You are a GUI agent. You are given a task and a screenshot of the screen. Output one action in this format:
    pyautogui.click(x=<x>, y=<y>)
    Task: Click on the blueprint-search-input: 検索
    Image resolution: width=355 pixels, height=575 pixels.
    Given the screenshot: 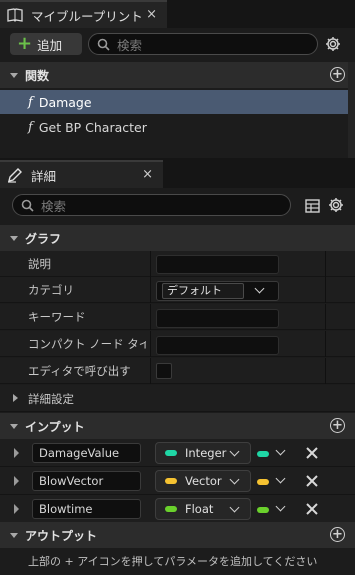 What is the action you would take?
    pyautogui.click(x=203, y=44)
    